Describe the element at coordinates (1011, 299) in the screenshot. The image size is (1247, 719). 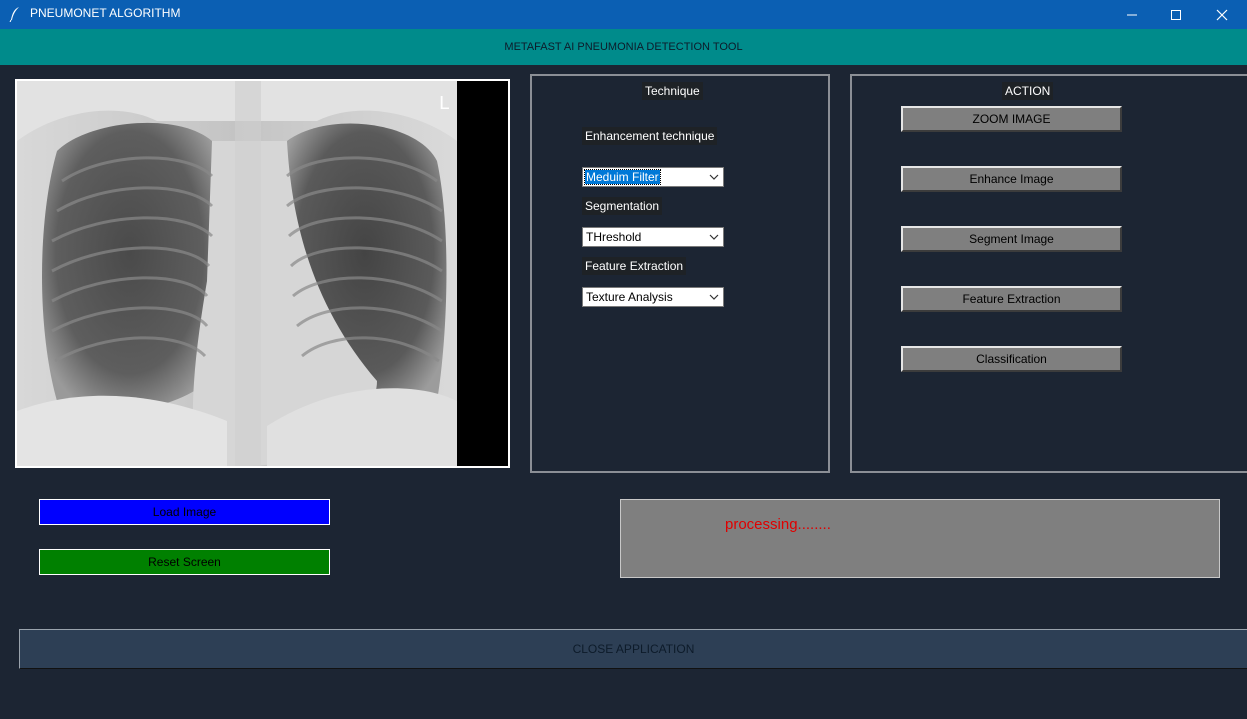
I see `feature-extraction-button: Feature Extraction` at that location.